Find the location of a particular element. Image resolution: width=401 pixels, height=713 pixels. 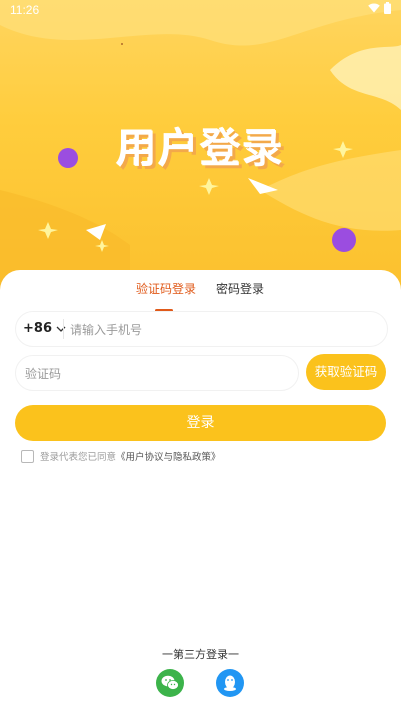

wechat-login-button is located at coordinates (170, 683).